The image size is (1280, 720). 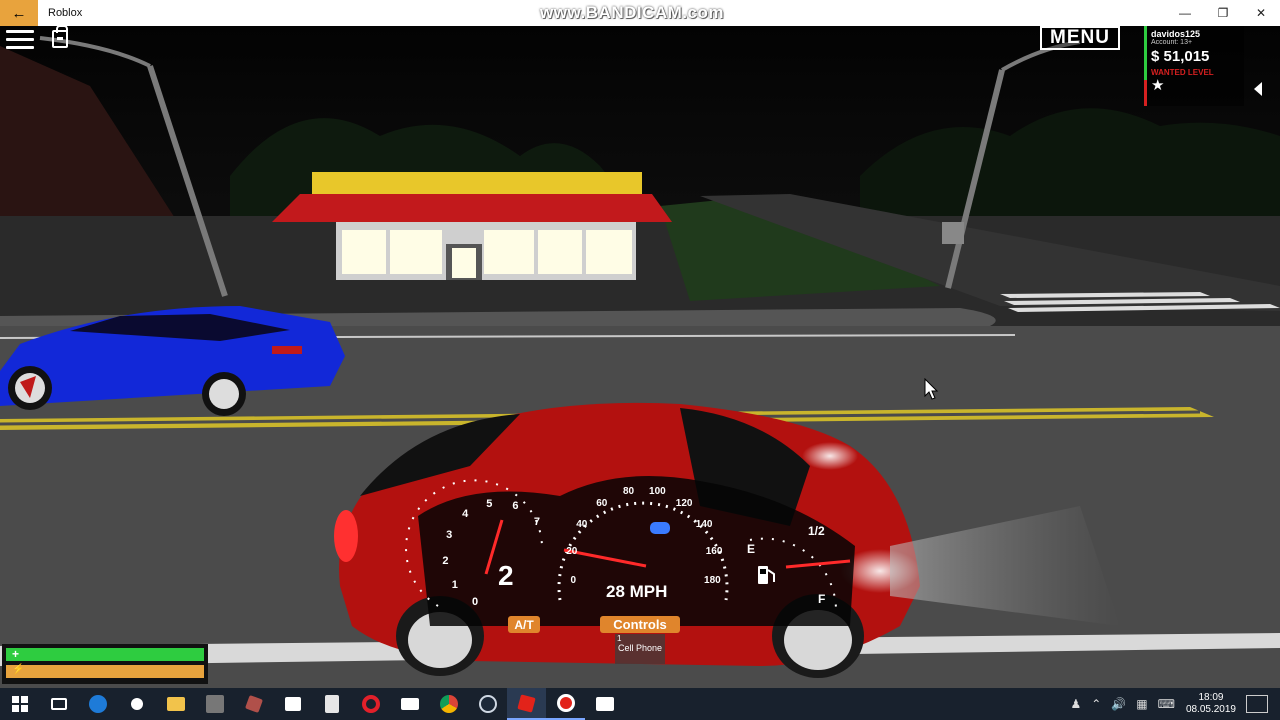 I want to click on speed-readout: 28 MPH, so click(x=637, y=591).